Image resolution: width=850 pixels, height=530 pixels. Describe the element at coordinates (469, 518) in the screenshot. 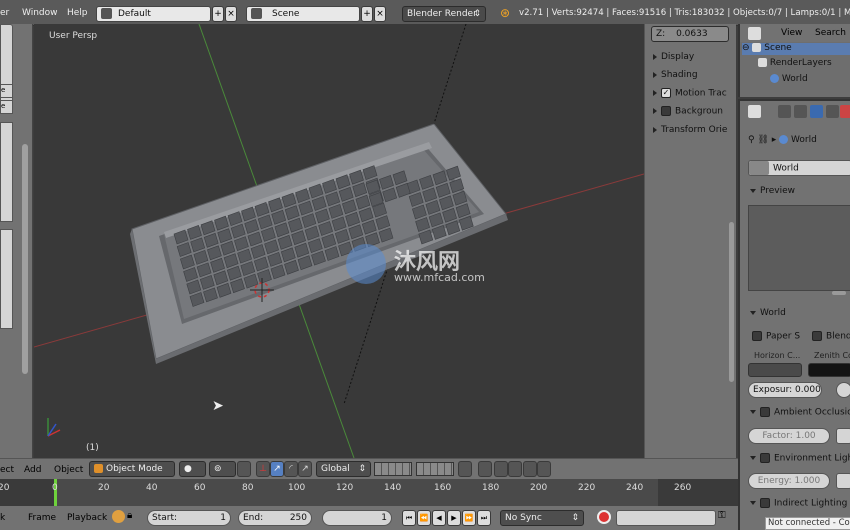

I see `jump-keyframe-forward-button: ⏩` at that location.